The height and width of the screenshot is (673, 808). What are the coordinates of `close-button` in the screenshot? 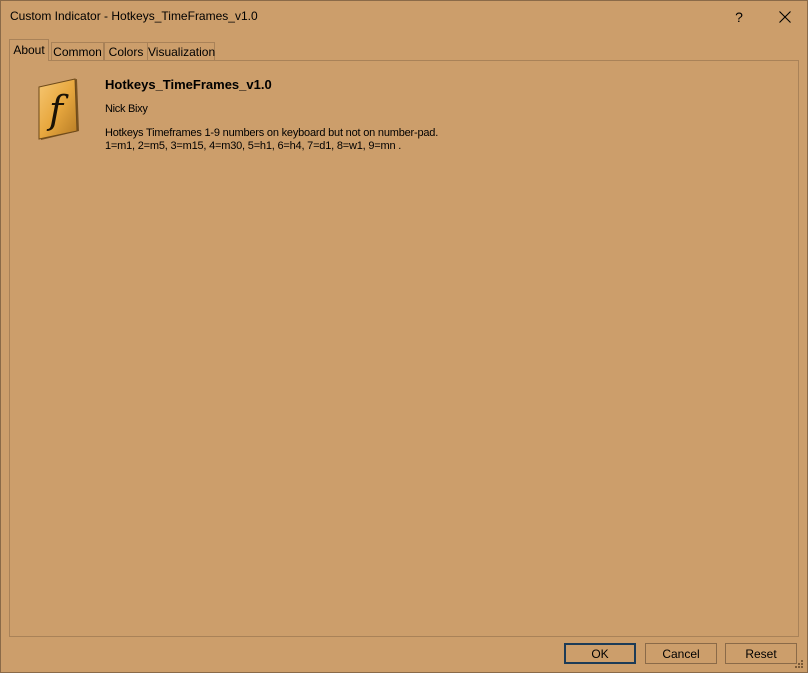 It's located at (785, 16).